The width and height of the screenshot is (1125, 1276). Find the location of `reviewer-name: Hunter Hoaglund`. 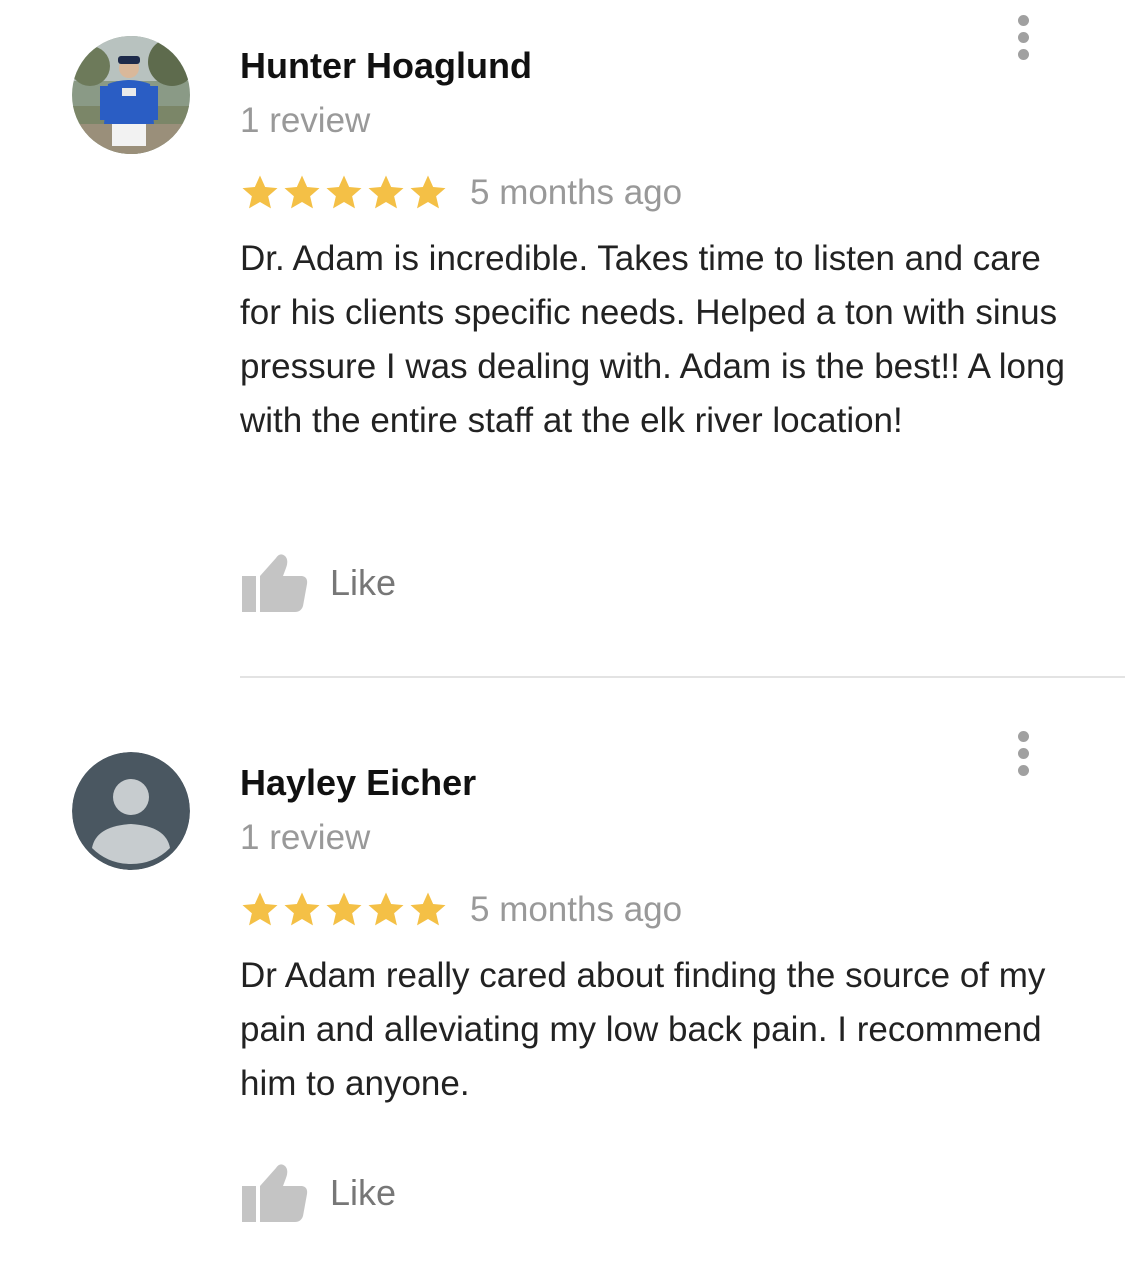

reviewer-name: Hunter Hoaglund is located at coordinates (652, 66).